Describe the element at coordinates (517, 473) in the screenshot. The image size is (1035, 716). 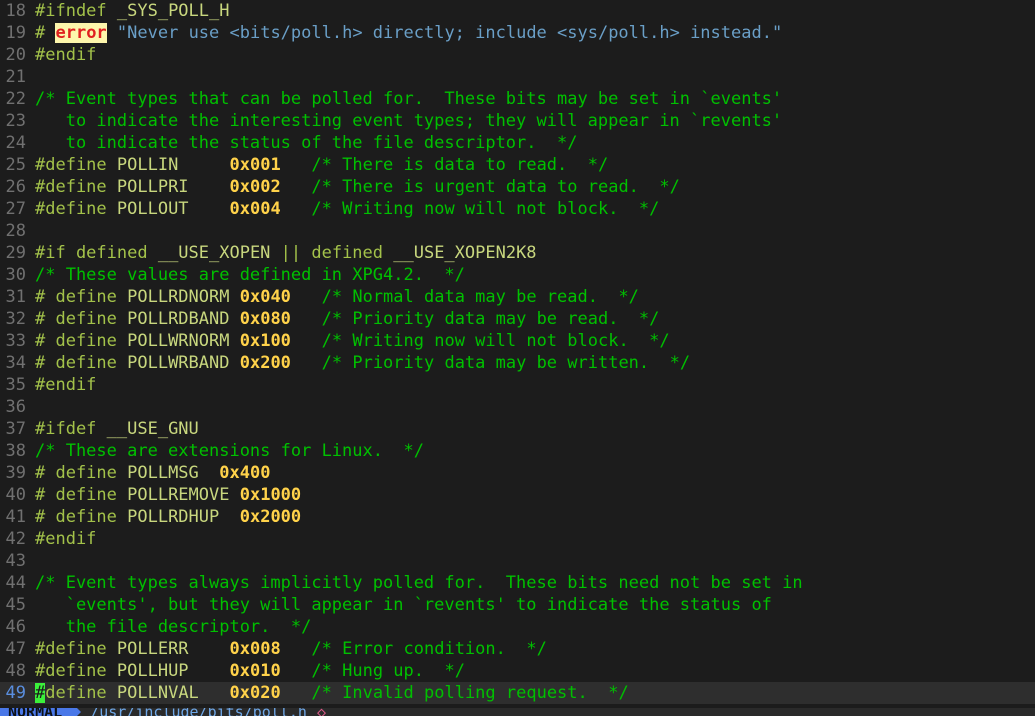
I see `code-line: 39 # define POLLMSG 0x400` at that location.